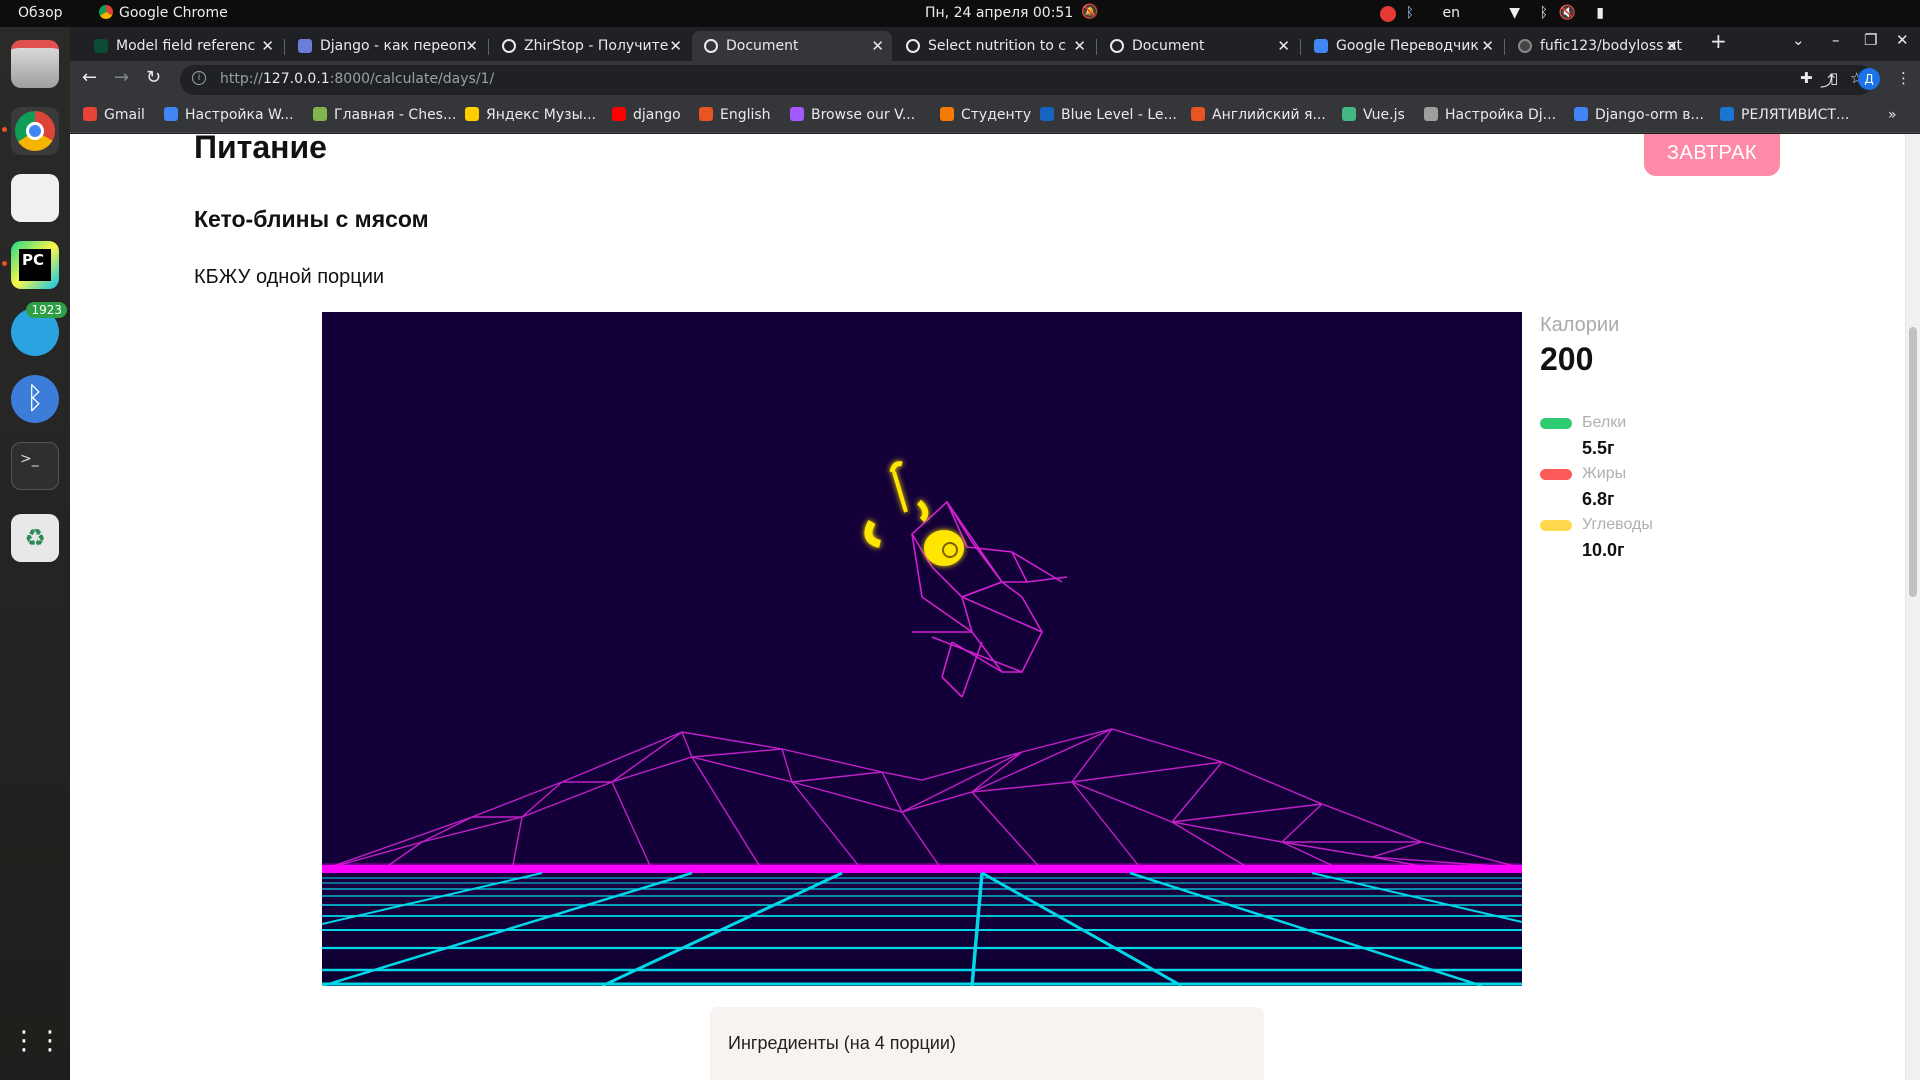 The width and height of the screenshot is (1920, 1080). I want to click on macro-value: 6.8г, so click(1598, 499).